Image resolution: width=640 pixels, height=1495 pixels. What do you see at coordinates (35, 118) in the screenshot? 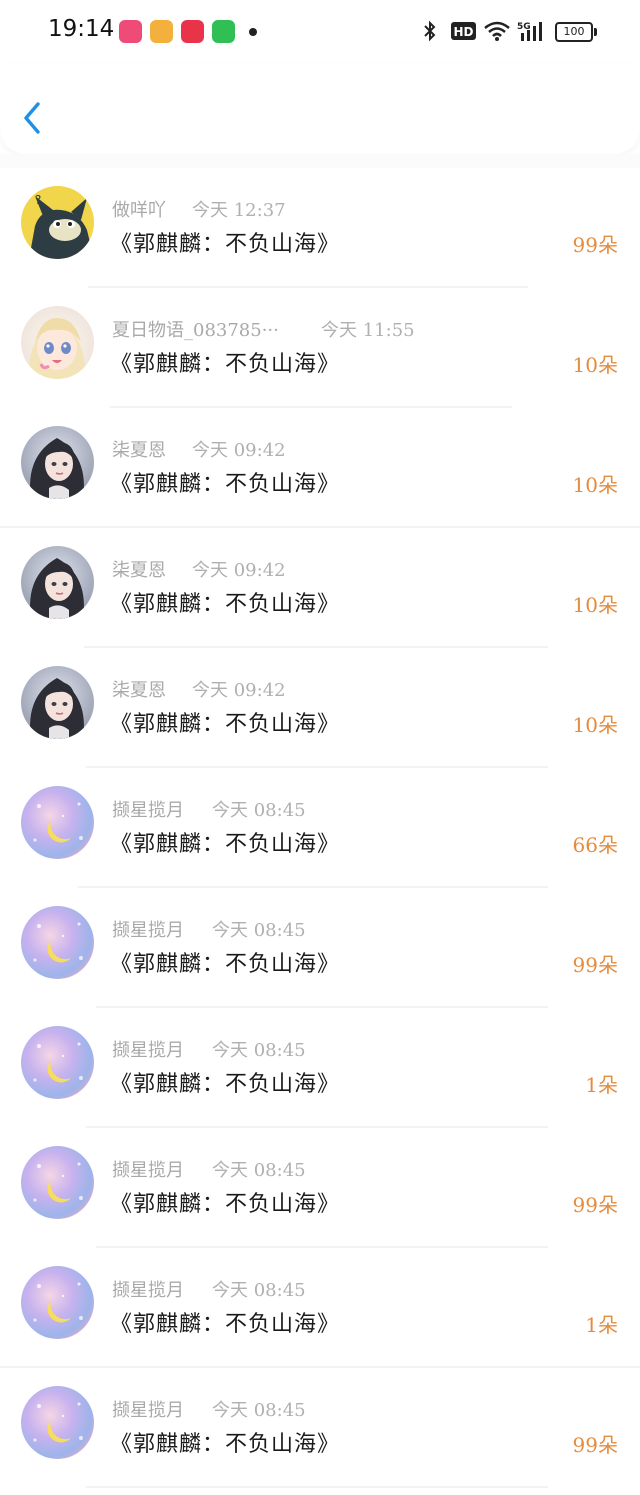
I see `back-chevron-icon` at bounding box center [35, 118].